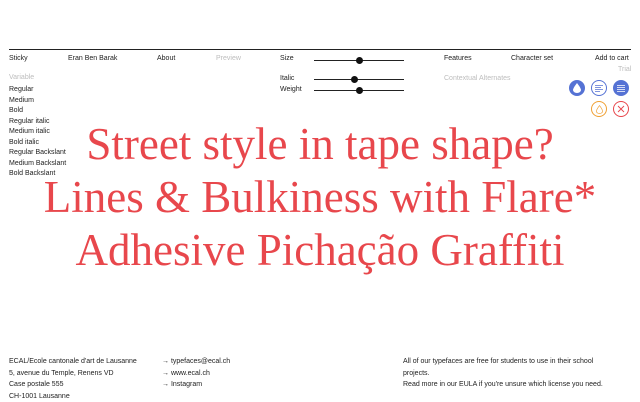 This screenshot has width=640, height=402. Describe the element at coordinates (37, 111) in the screenshot. I see `style-item: Bold` at that location.